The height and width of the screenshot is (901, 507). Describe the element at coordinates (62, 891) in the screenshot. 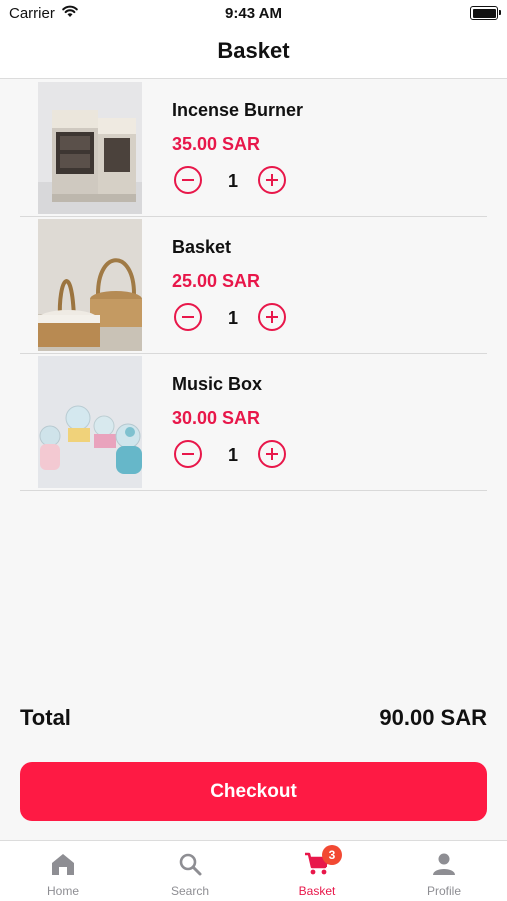

I see `tab-label: Home` at that location.